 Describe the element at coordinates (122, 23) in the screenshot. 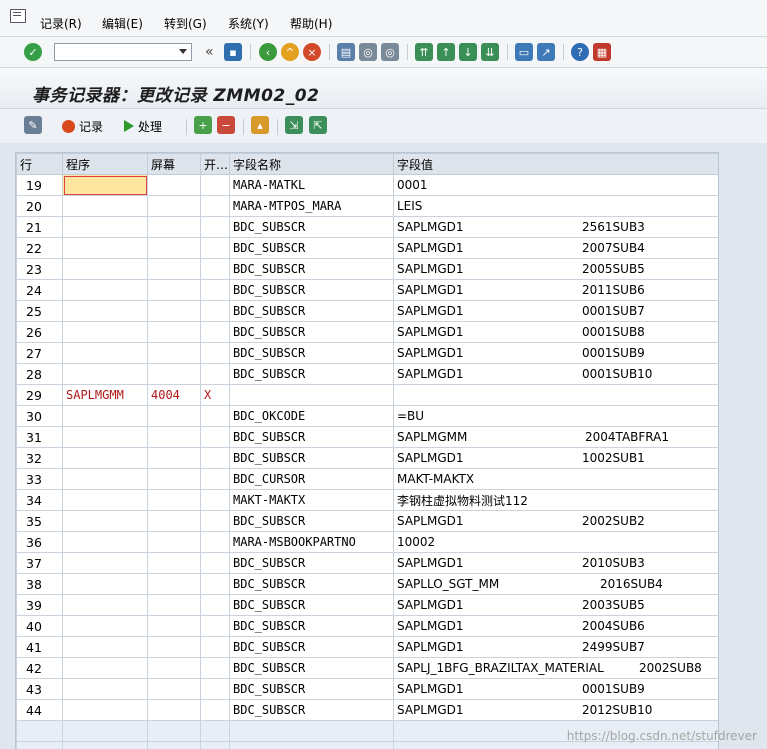

I see `menu-edit: 编辑(E)` at that location.